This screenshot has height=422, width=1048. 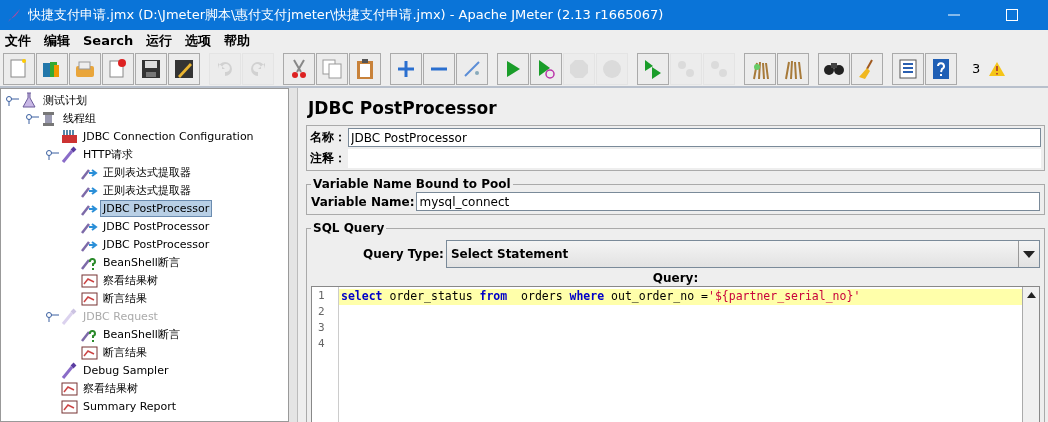 I want to click on warning-icon, so click(x=997, y=68).